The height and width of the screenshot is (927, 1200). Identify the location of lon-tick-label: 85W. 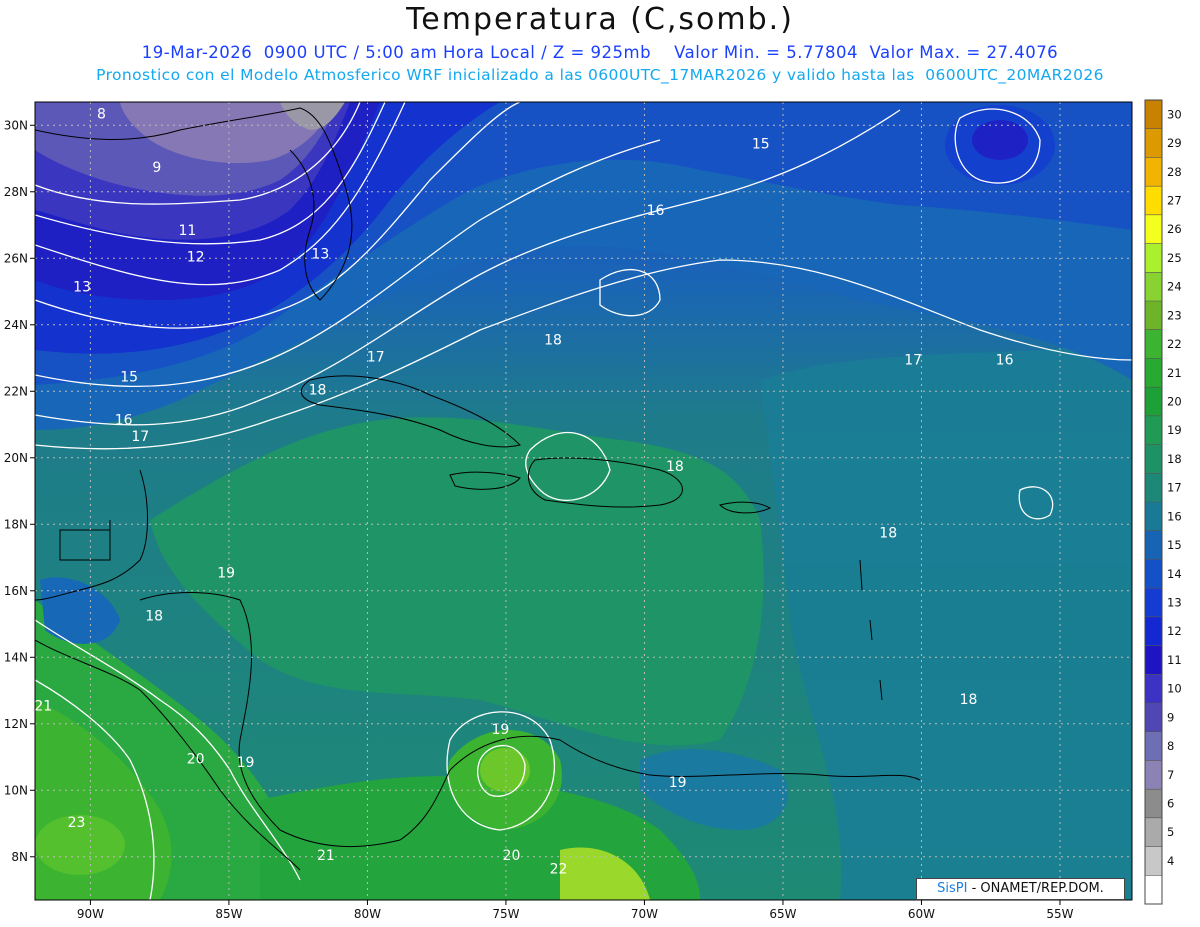
(228, 914).